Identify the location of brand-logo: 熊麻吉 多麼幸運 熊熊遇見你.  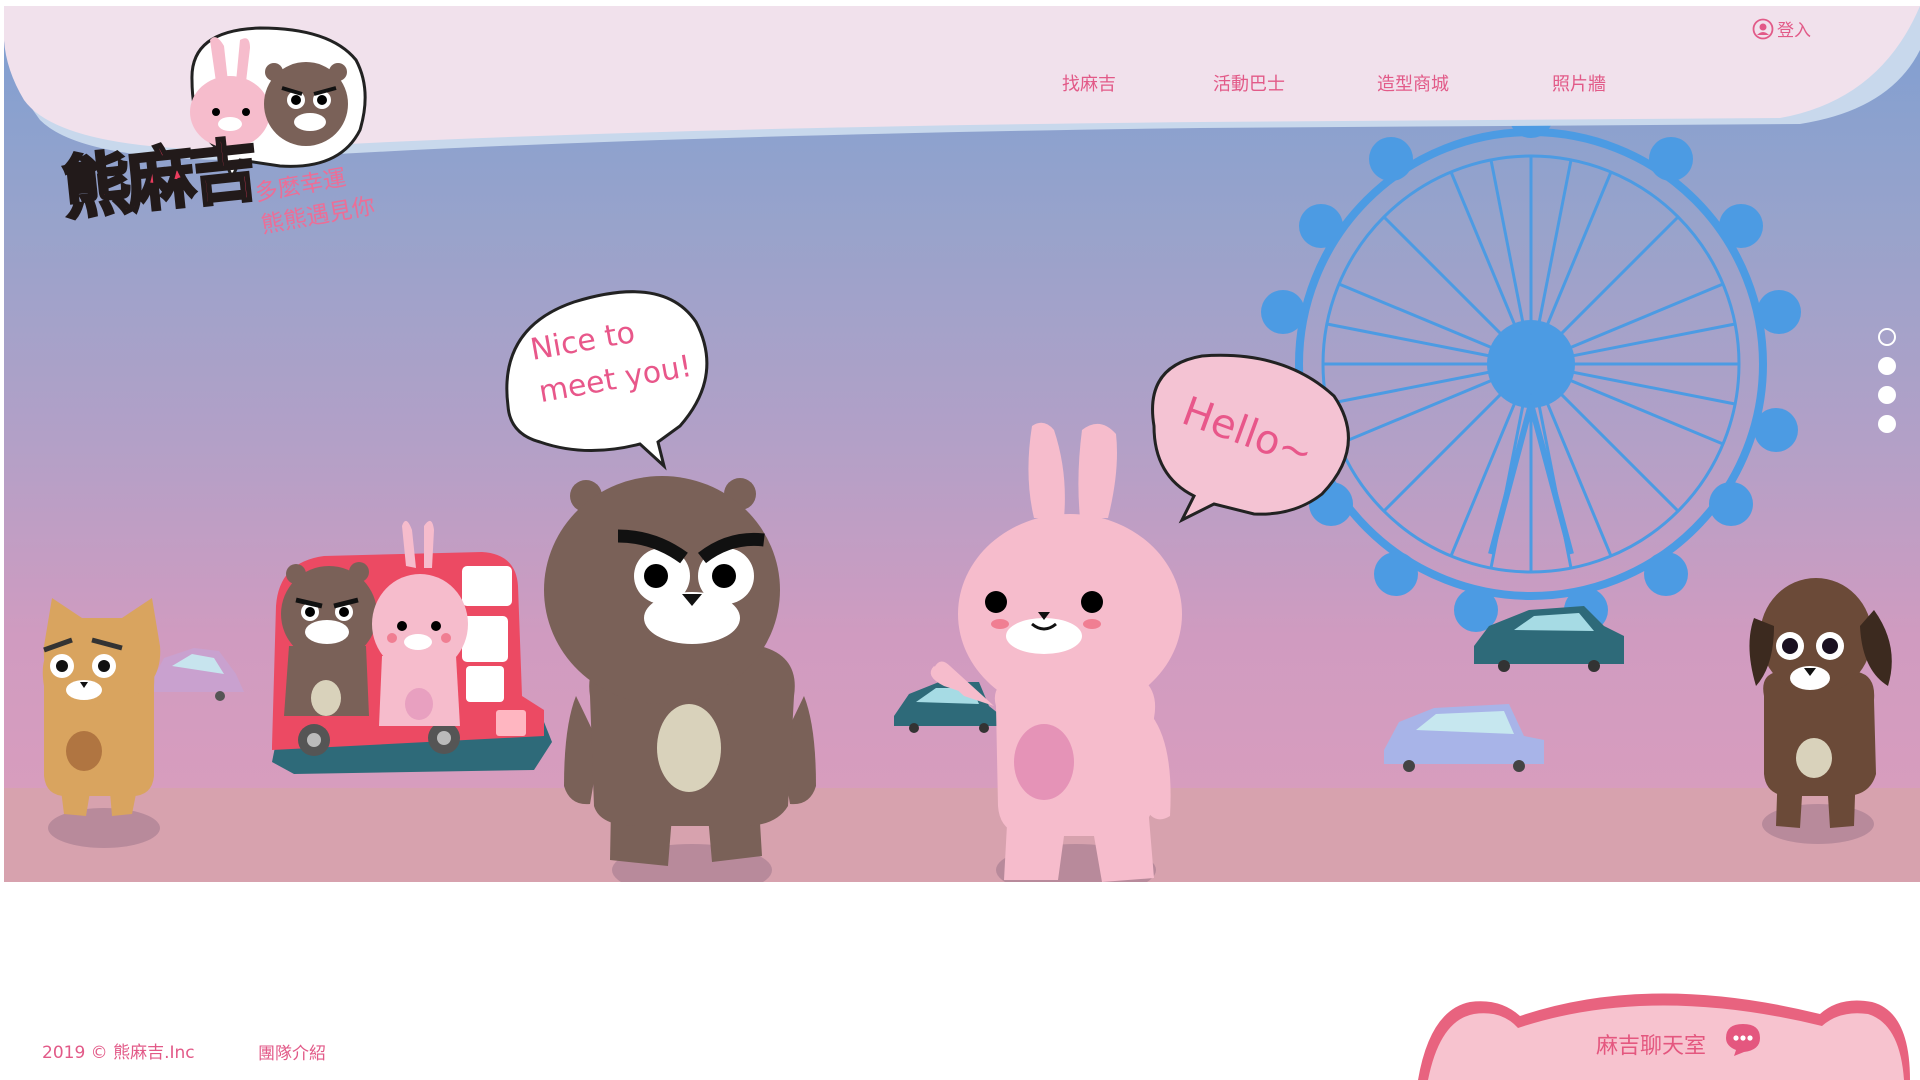
(234, 135).